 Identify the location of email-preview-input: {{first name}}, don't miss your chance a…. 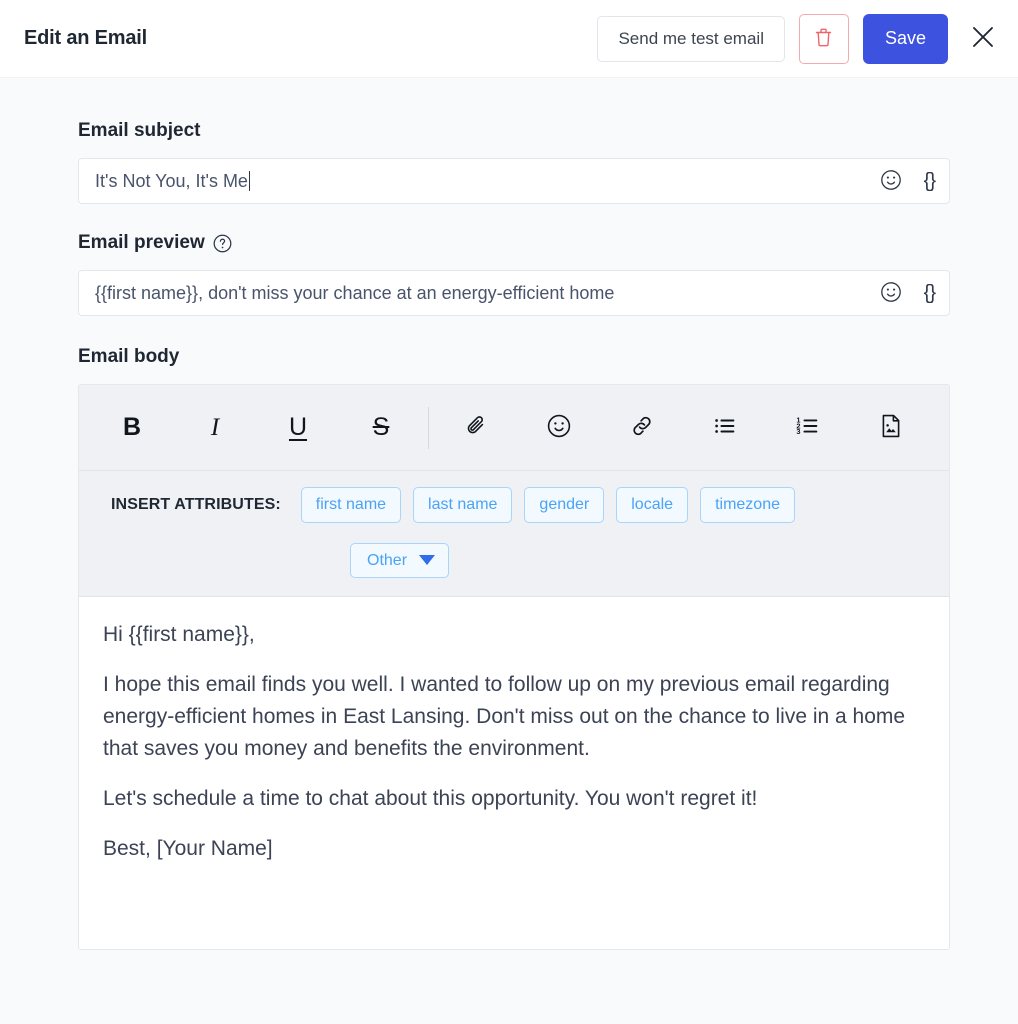
(514, 293).